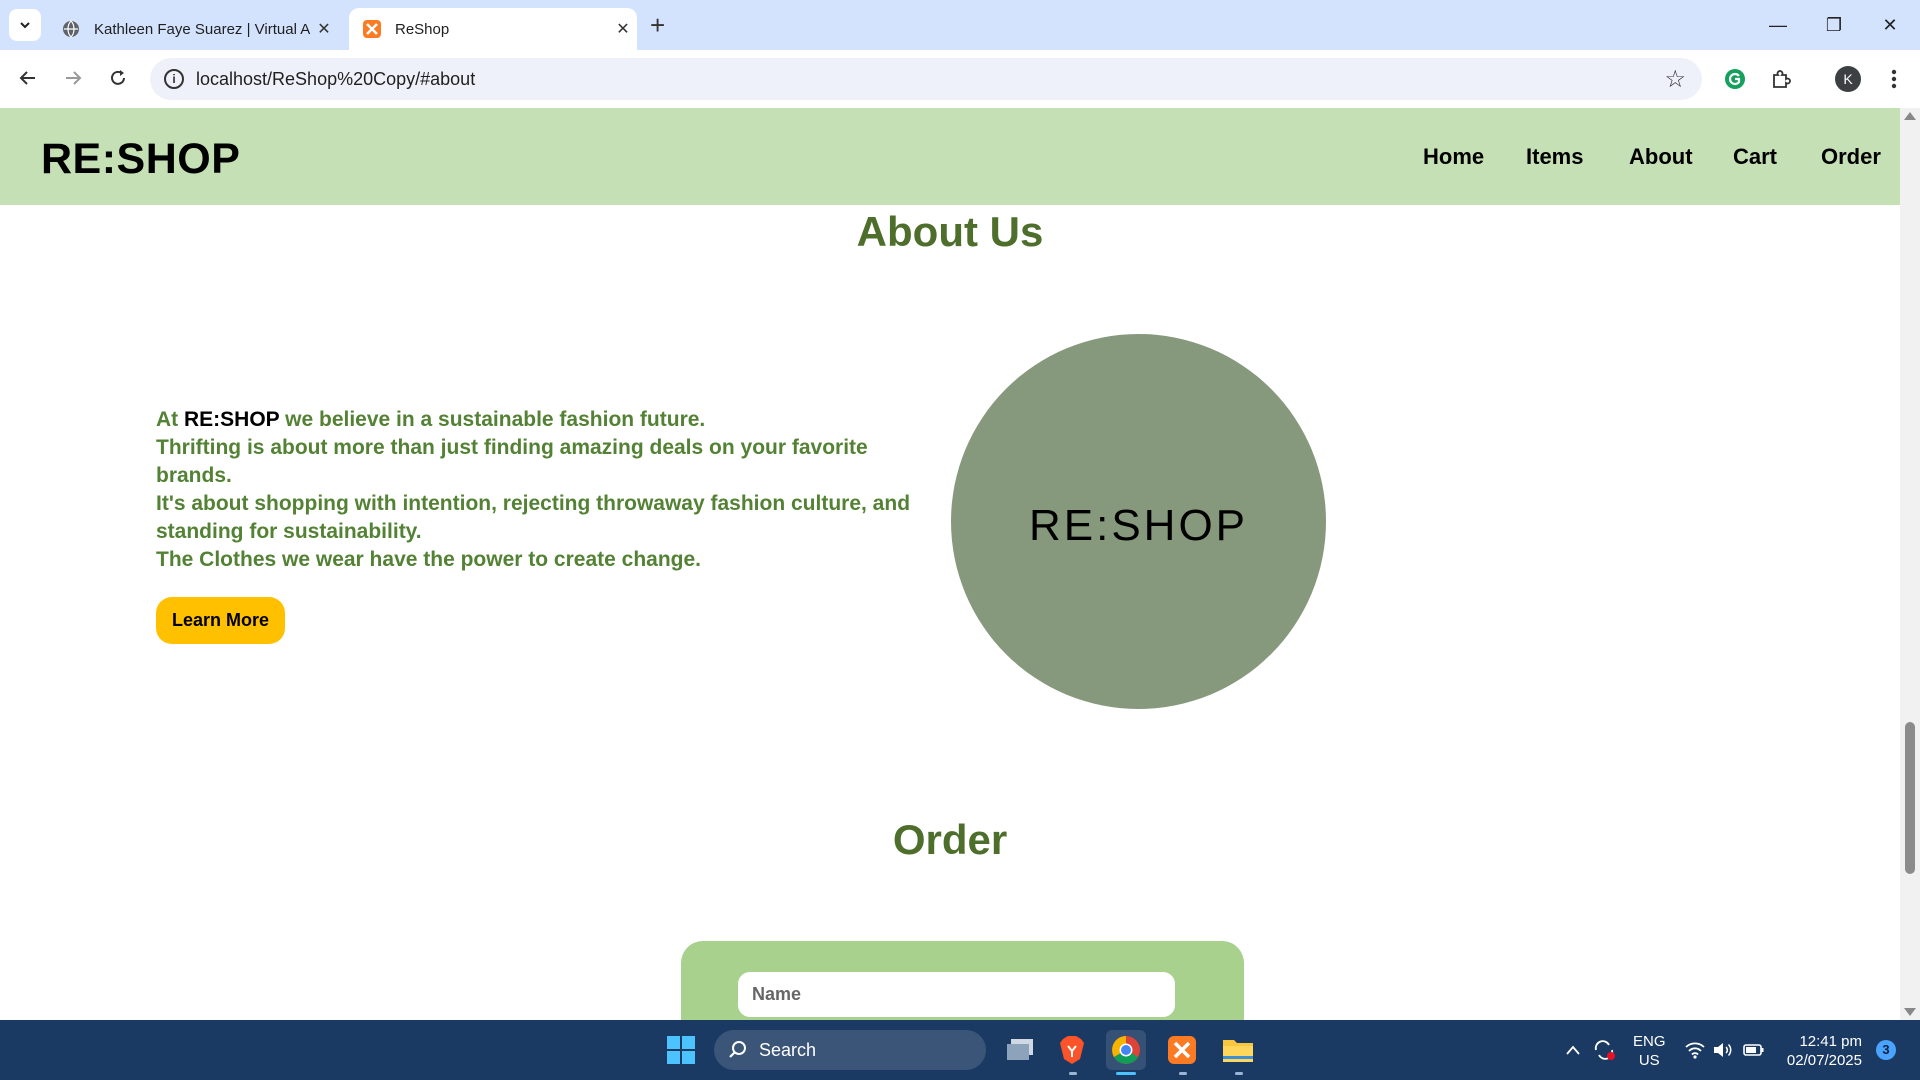  Describe the element at coordinates (1755, 157) in the screenshot. I see `nav-cart: Cart` at that location.